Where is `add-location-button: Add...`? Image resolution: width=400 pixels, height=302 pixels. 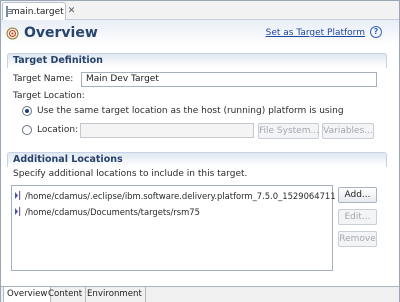
add-location-button: Add... is located at coordinates (357, 195).